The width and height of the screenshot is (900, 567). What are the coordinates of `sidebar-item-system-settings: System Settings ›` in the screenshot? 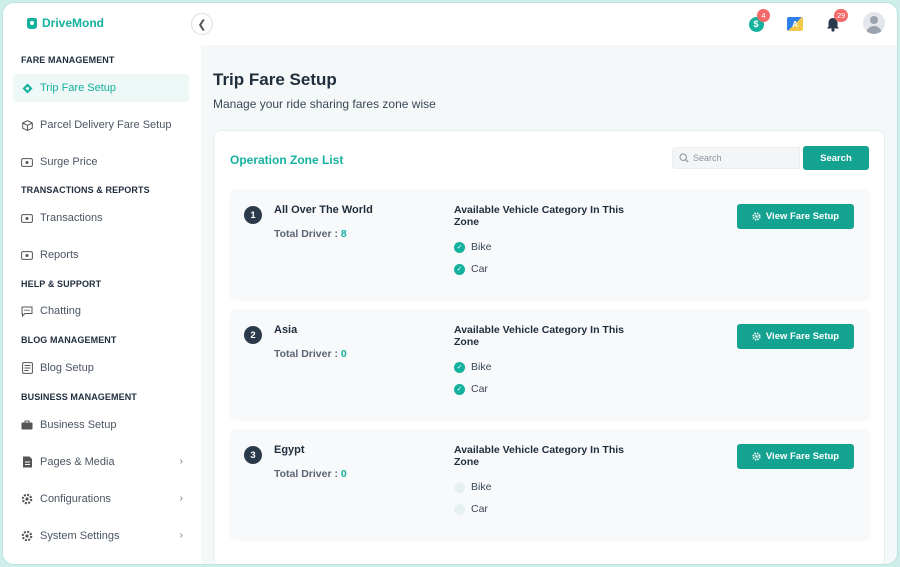 It's located at (101, 536).